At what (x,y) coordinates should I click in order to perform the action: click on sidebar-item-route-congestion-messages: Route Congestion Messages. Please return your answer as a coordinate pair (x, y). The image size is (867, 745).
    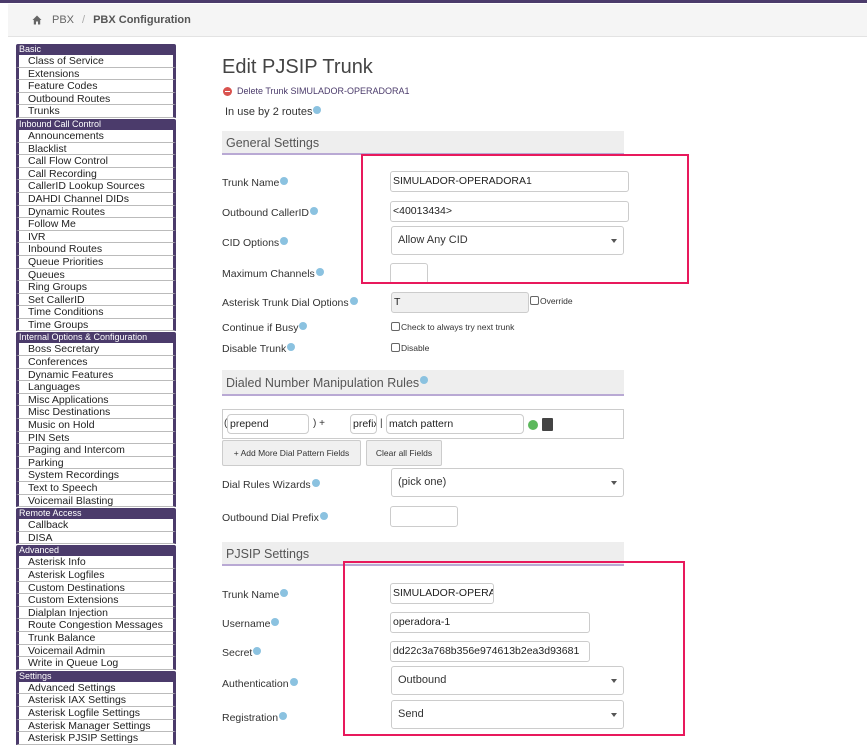
    Looking at the image, I should click on (96, 625).